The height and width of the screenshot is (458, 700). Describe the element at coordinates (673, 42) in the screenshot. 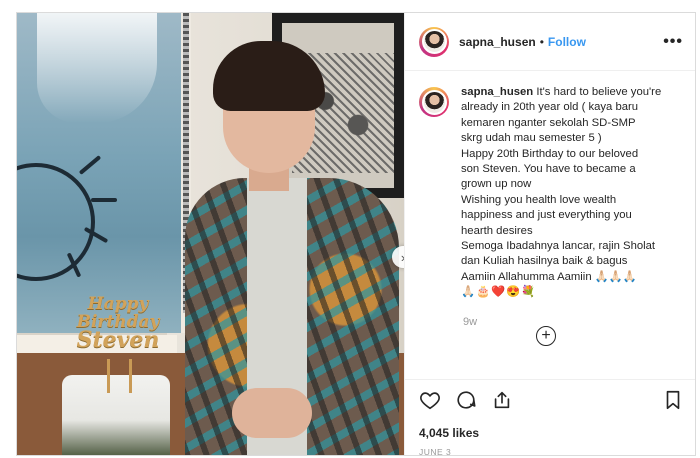

I see `more-options-icon: •••` at that location.